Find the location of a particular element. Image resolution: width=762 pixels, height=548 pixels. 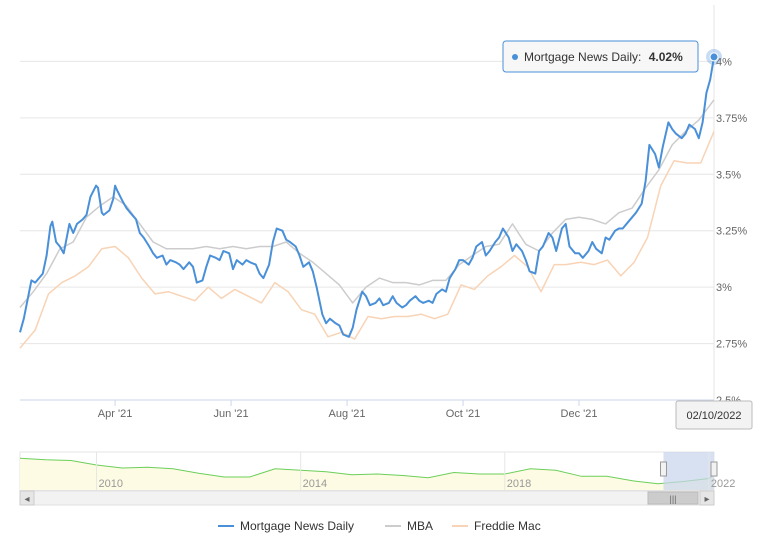

navigator-selection is located at coordinates (688, 471).